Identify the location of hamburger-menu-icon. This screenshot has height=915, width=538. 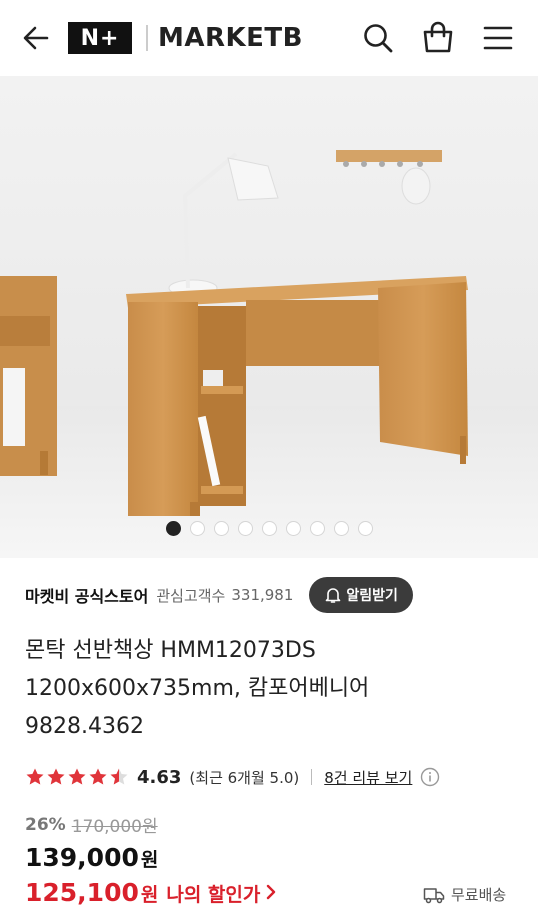
(498, 38).